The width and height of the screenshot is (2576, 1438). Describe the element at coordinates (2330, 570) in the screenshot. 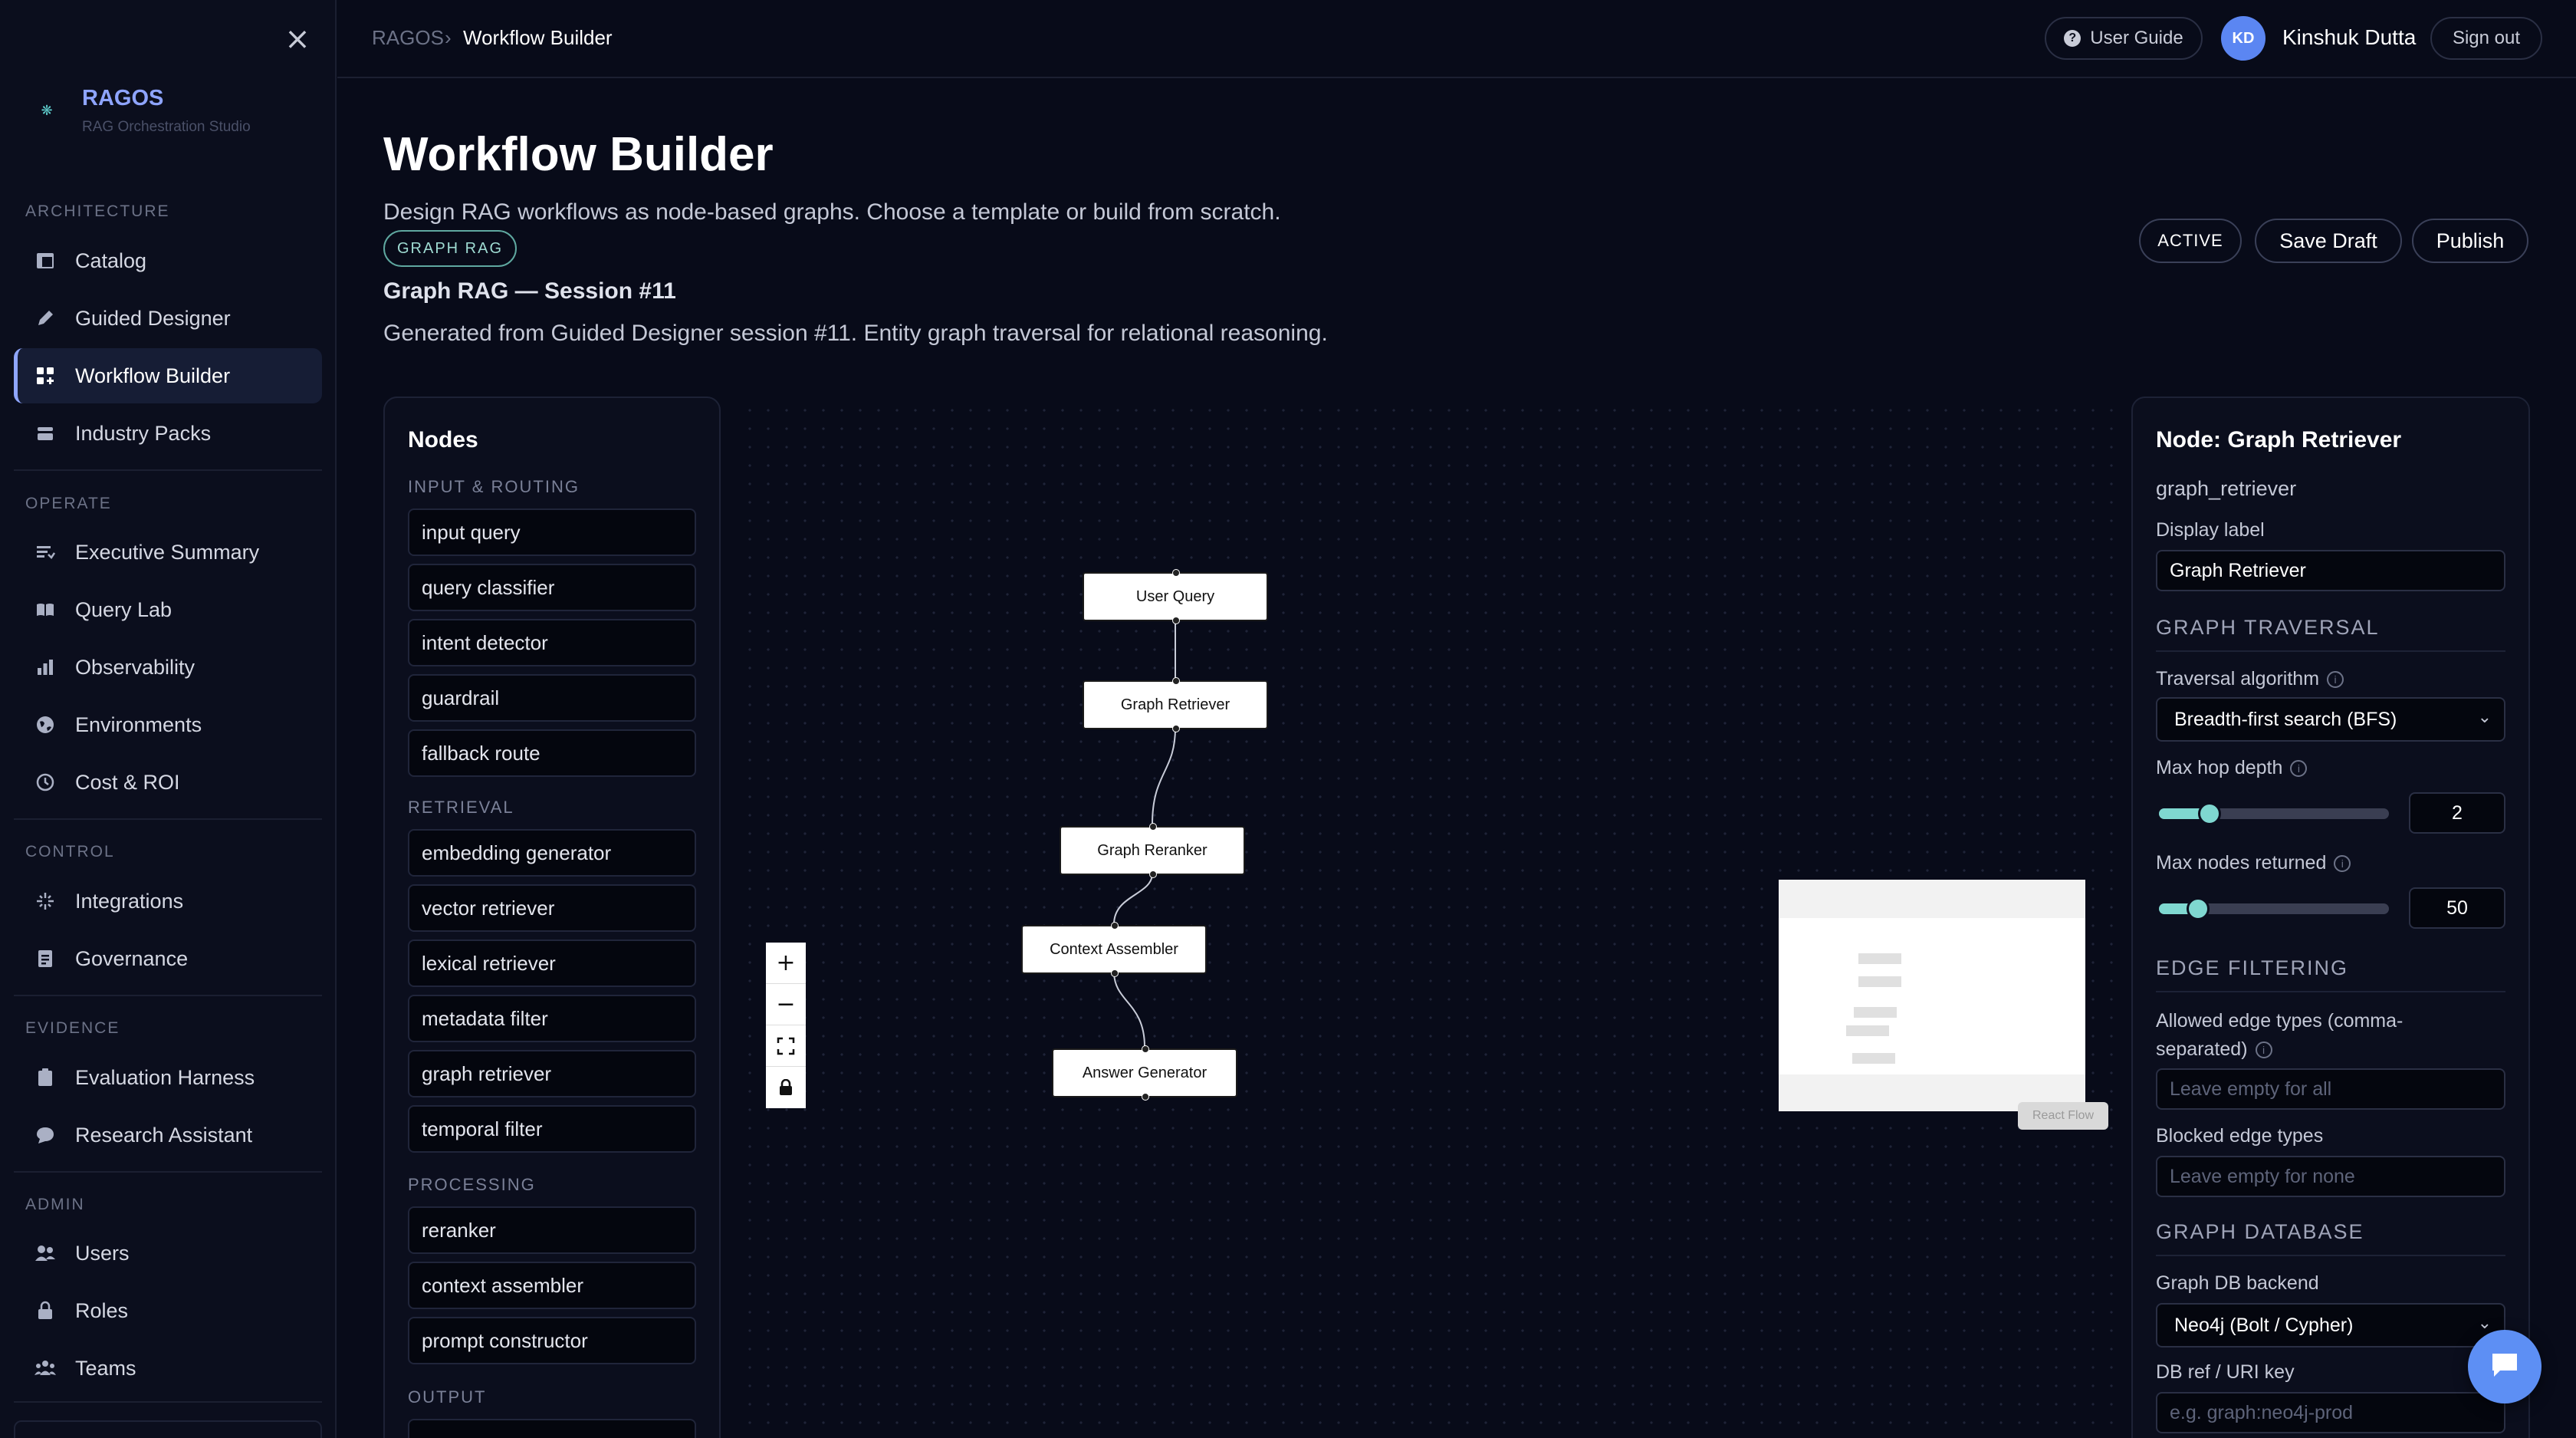

I see `display-label-input` at that location.